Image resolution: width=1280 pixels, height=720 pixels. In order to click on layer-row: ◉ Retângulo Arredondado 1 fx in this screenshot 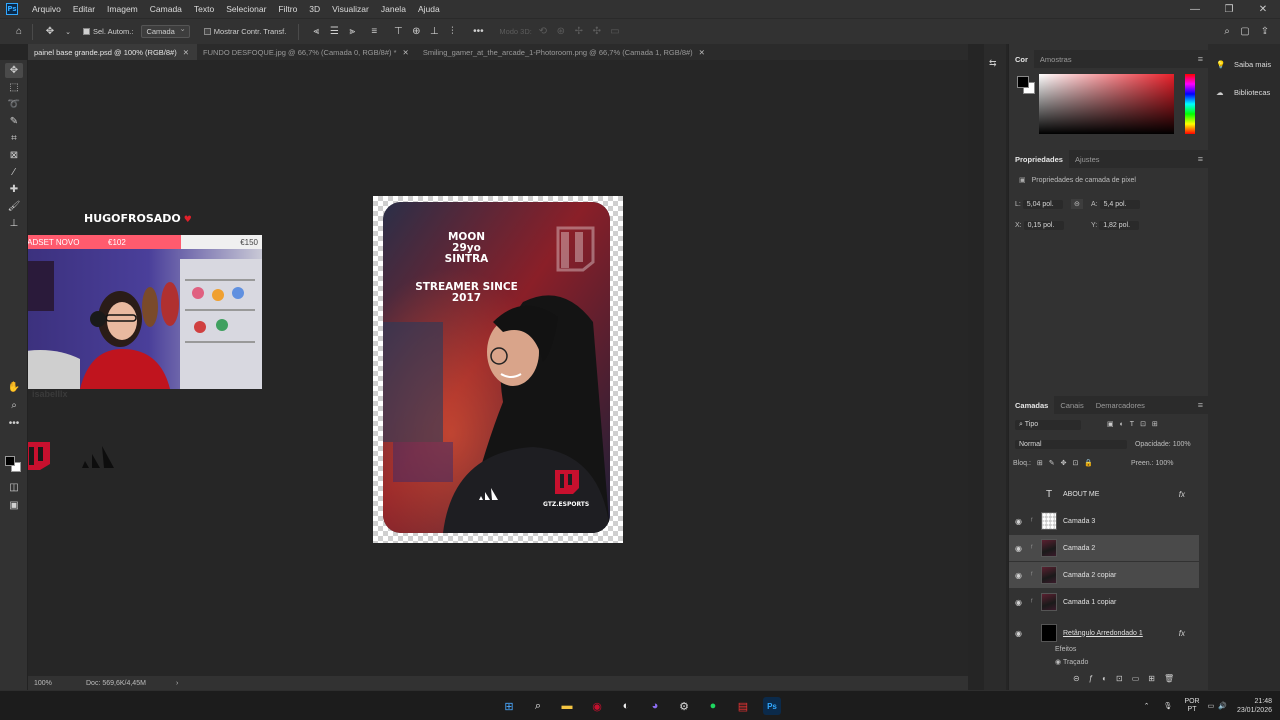, I will do `click(1104, 633)`.